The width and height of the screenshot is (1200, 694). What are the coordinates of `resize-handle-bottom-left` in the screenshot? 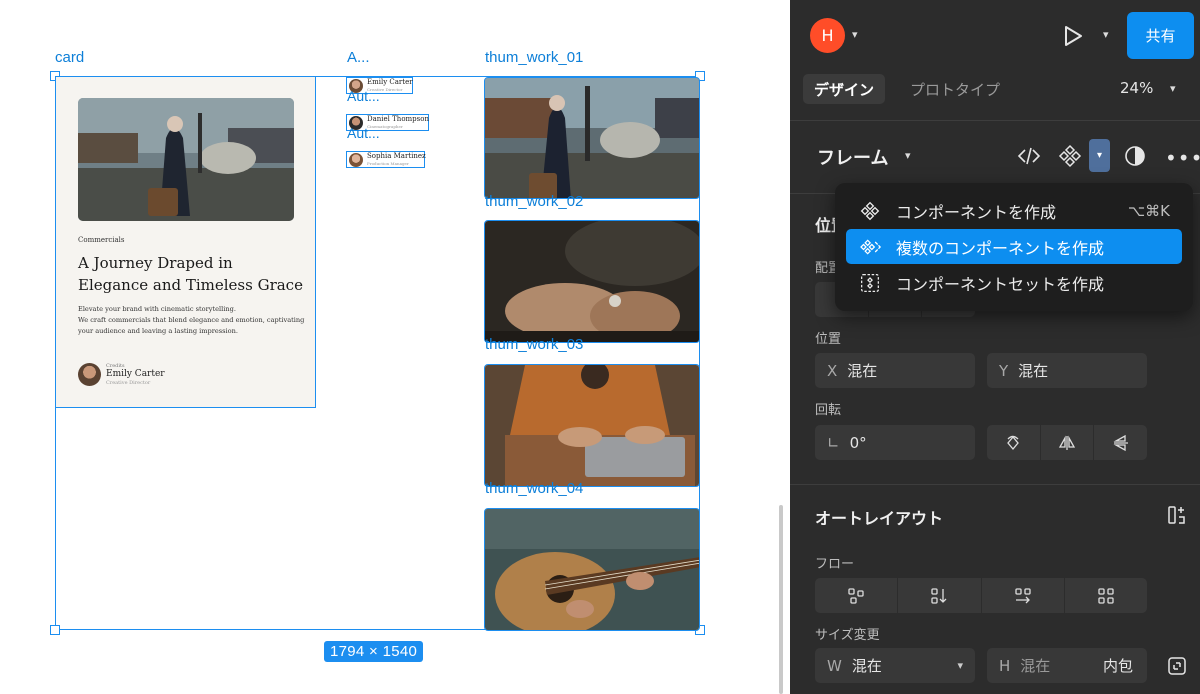 It's located at (55, 630).